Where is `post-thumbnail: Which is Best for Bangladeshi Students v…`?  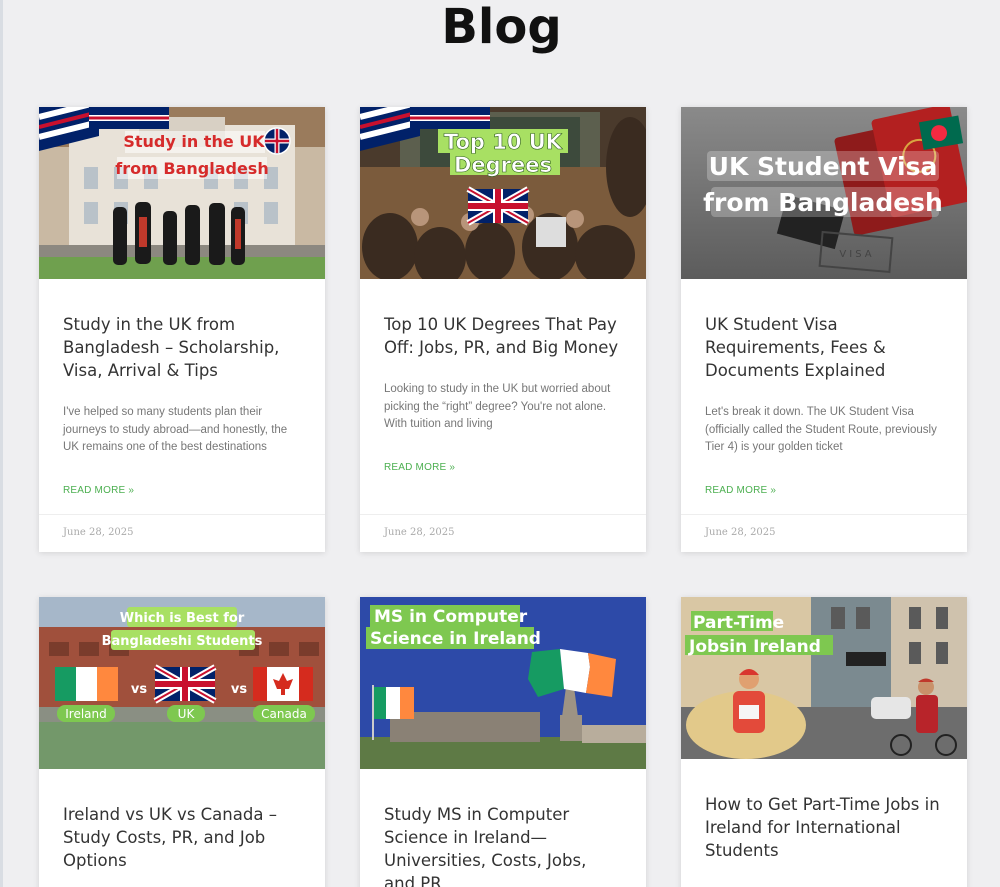 post-thumbnail: Which is Best for Bangladeshi Students v… is located at coordinates (182, 683).